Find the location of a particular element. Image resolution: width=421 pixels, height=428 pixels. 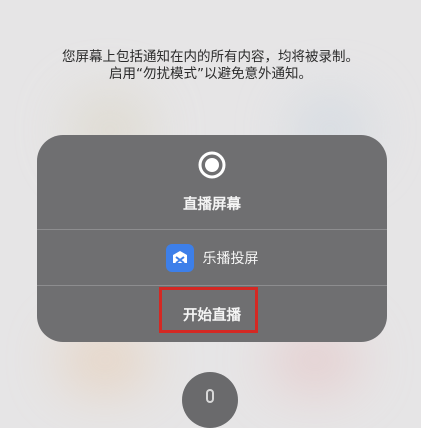

microphone-icon is located at coordinates (210, 396).